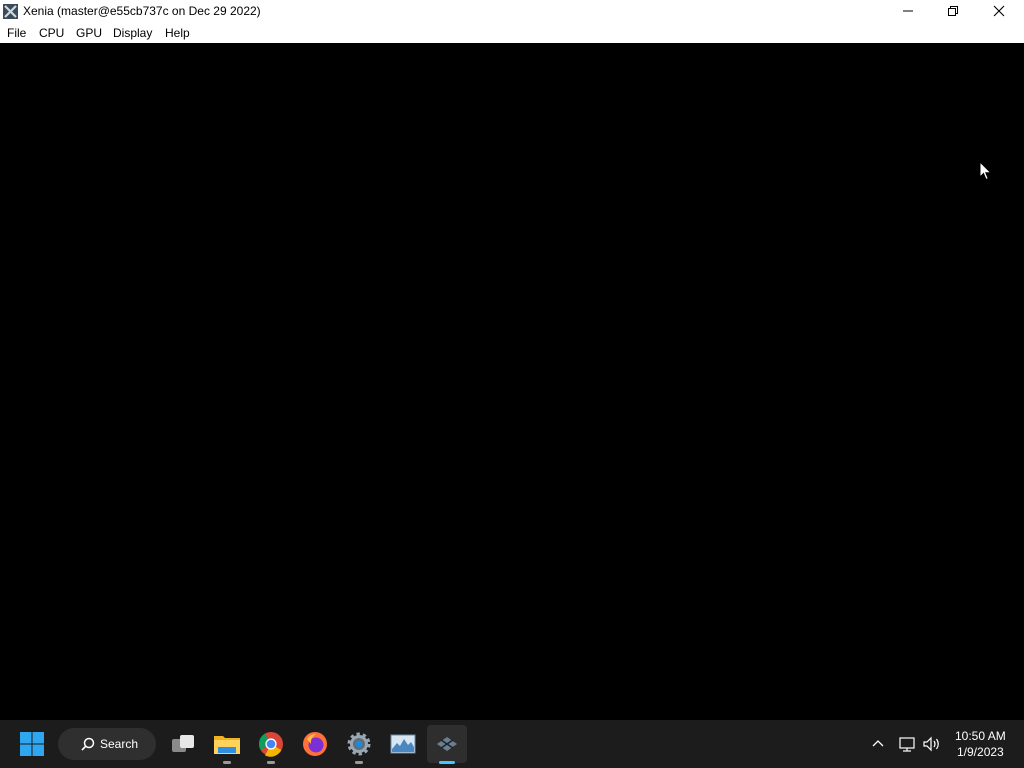 The image size is (1024, 768). What do you see at coordinates (10, 11) in the screenshot?
I see `xenia-app-icon` at bounding box center [10, 11].